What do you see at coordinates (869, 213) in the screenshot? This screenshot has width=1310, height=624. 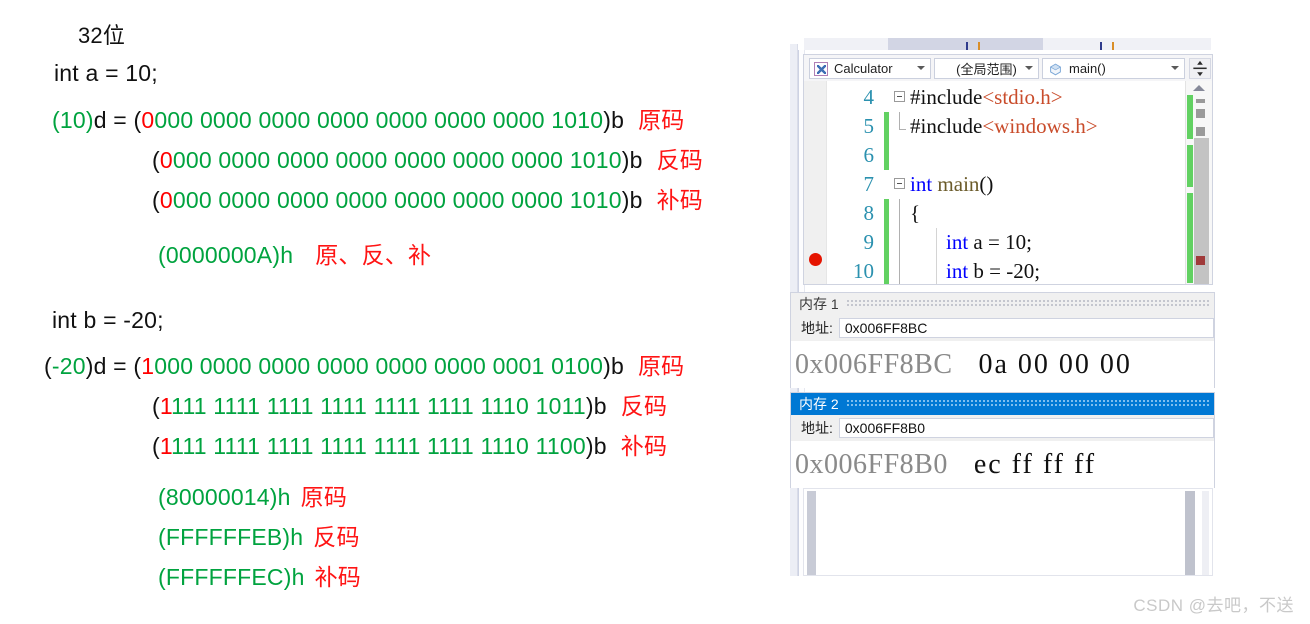 I see `line-number: 8` at bounding box center [869, 213].